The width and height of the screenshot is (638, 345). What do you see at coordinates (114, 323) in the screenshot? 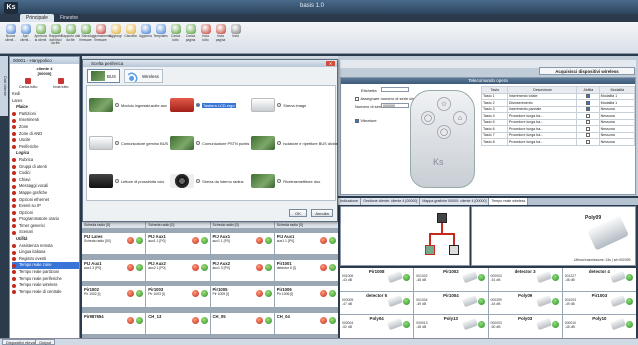
I see `zone-cell: Pir987654` at bounding box center [114, 323].